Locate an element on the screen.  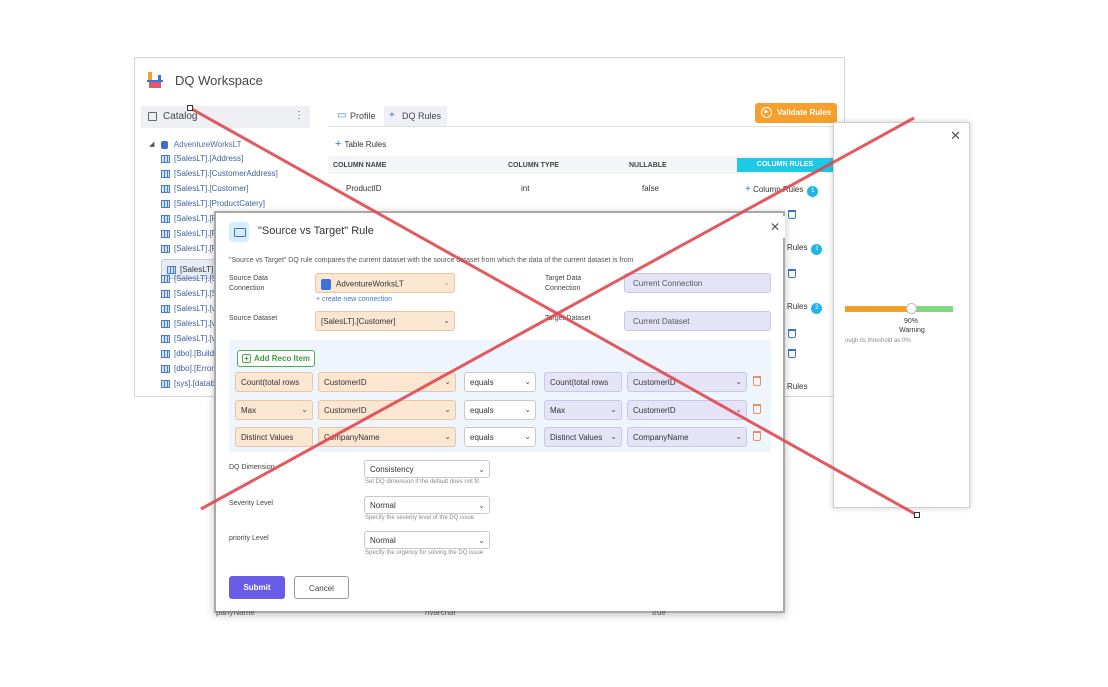
expand-caret-icon: ◢ is located at coordinates (151, 144).